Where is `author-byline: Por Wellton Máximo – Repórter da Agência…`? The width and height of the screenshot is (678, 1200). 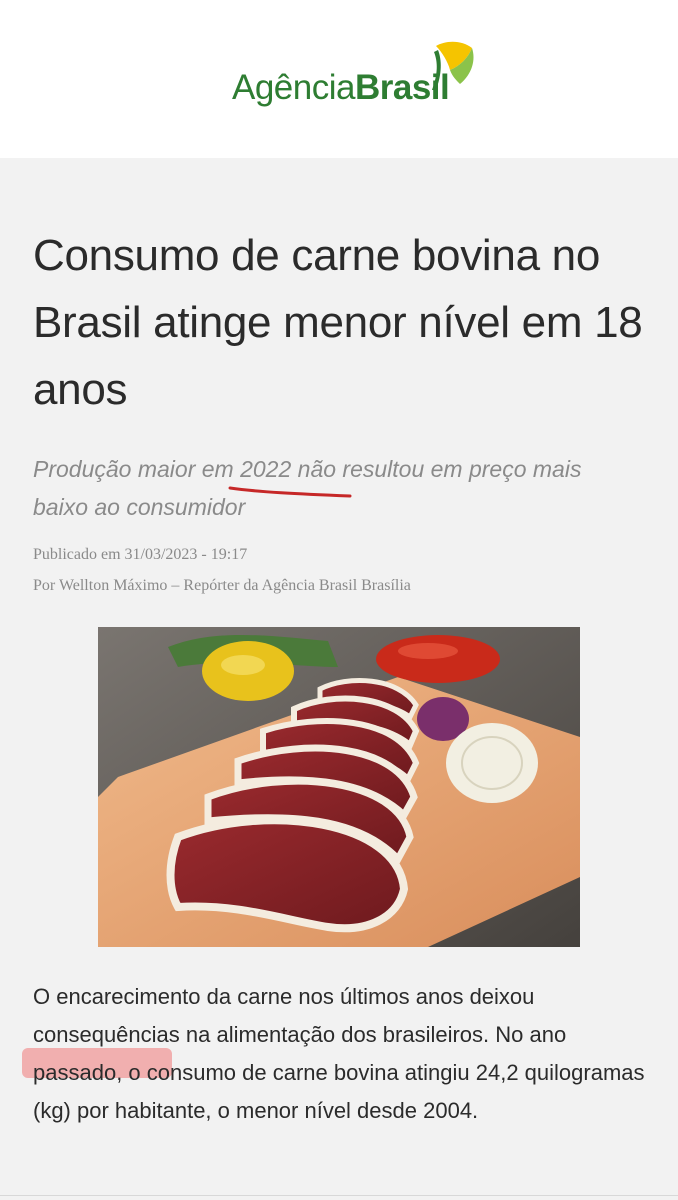
author-byline: Por Wellton Máximo – Repórter da Agência… is located at coordinates (222, 585).